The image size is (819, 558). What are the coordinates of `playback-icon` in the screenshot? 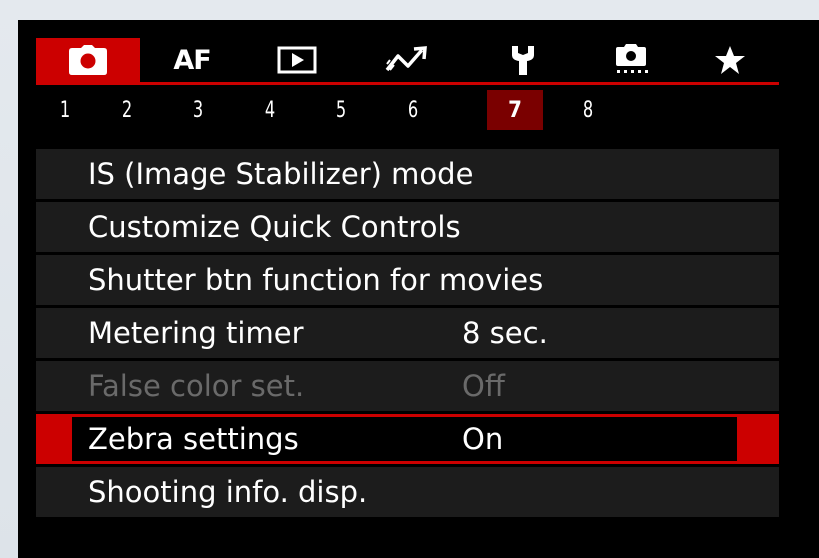 It's located at (297, 60).